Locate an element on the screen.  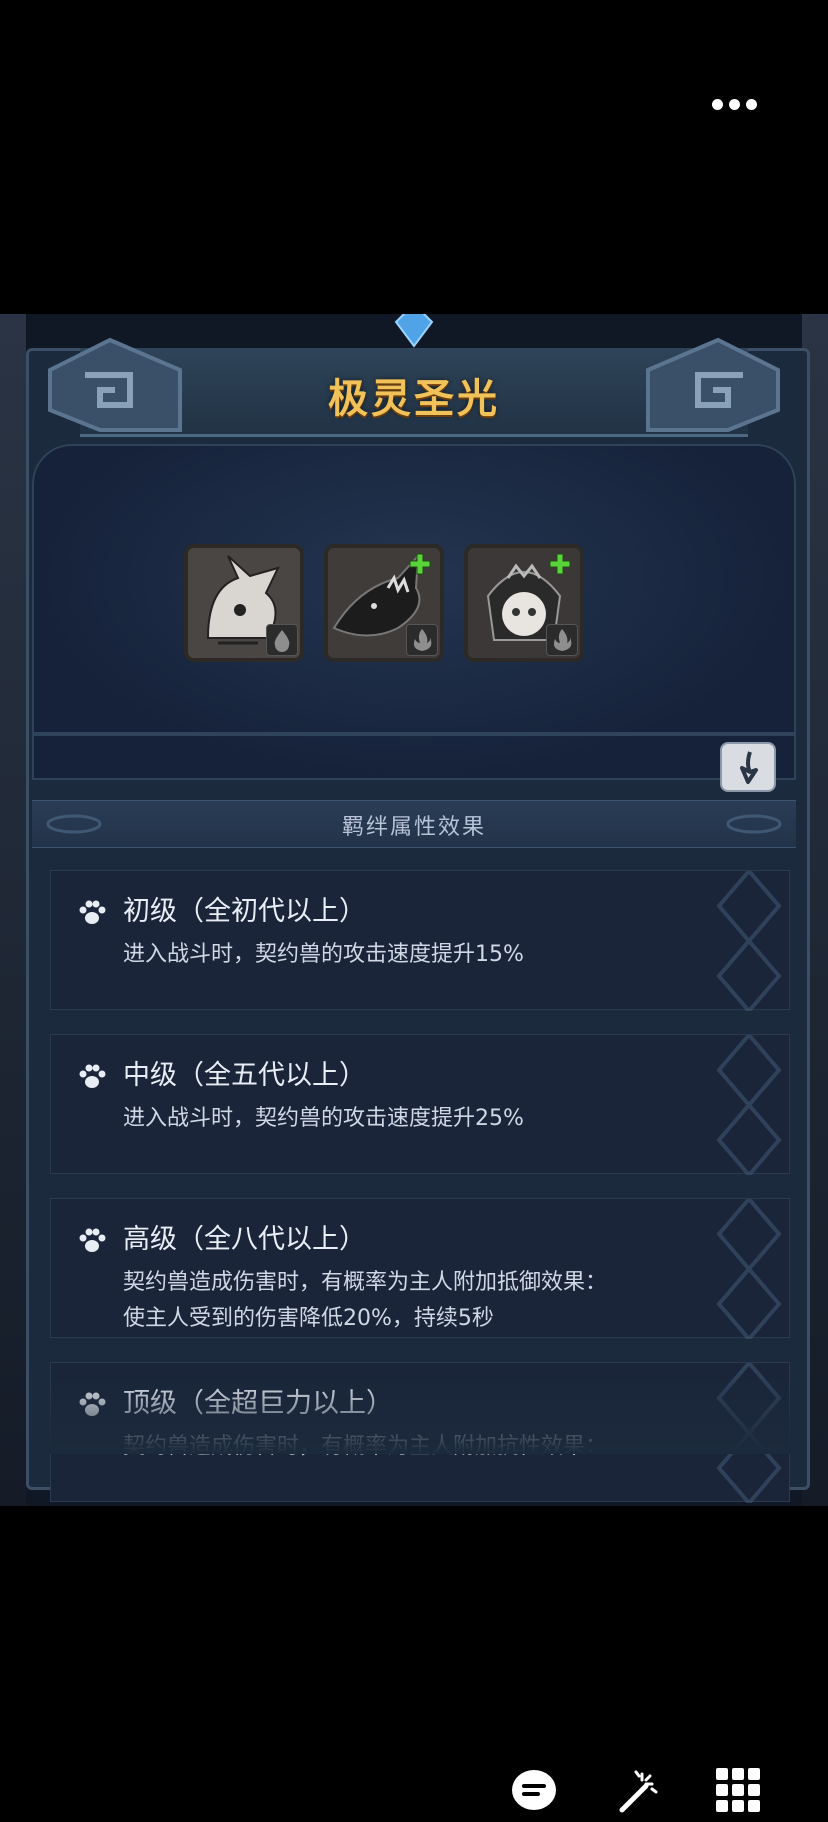
chat-icon is located at coordinates (534, 1790).